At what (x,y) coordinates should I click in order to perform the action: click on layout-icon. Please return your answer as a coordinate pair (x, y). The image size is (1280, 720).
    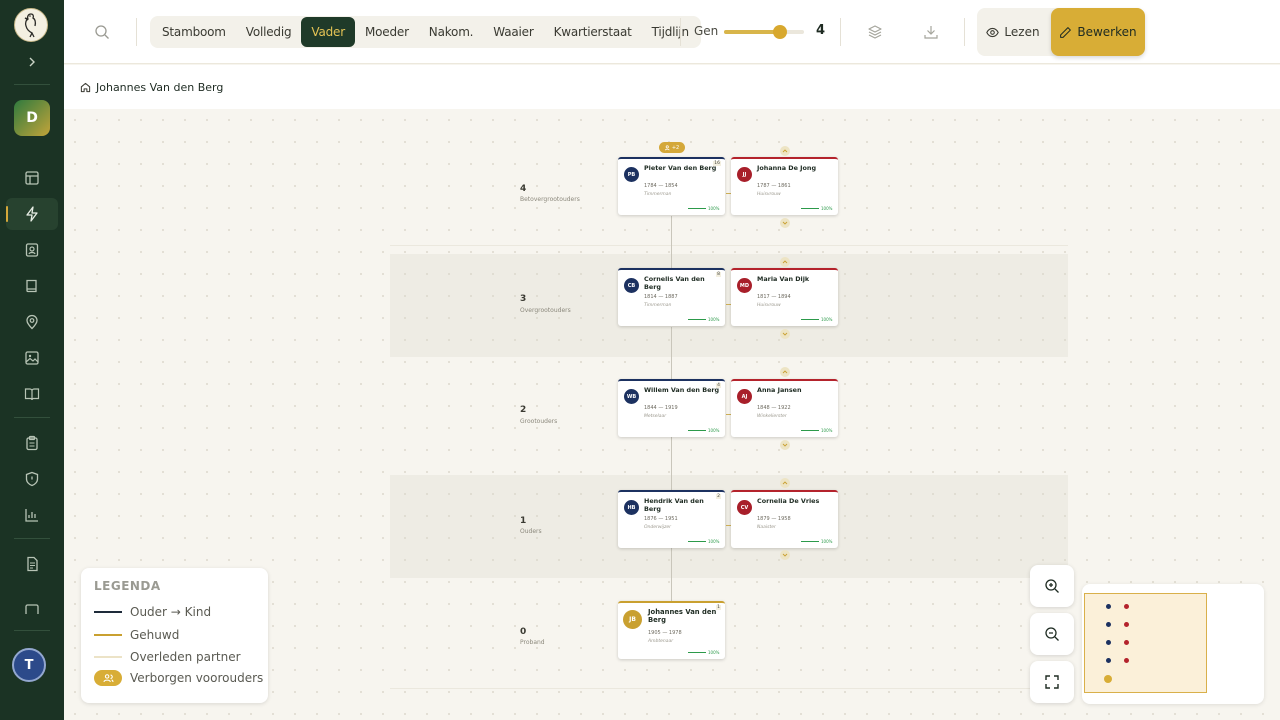
    Looking at the image, I should click on (32, 178).